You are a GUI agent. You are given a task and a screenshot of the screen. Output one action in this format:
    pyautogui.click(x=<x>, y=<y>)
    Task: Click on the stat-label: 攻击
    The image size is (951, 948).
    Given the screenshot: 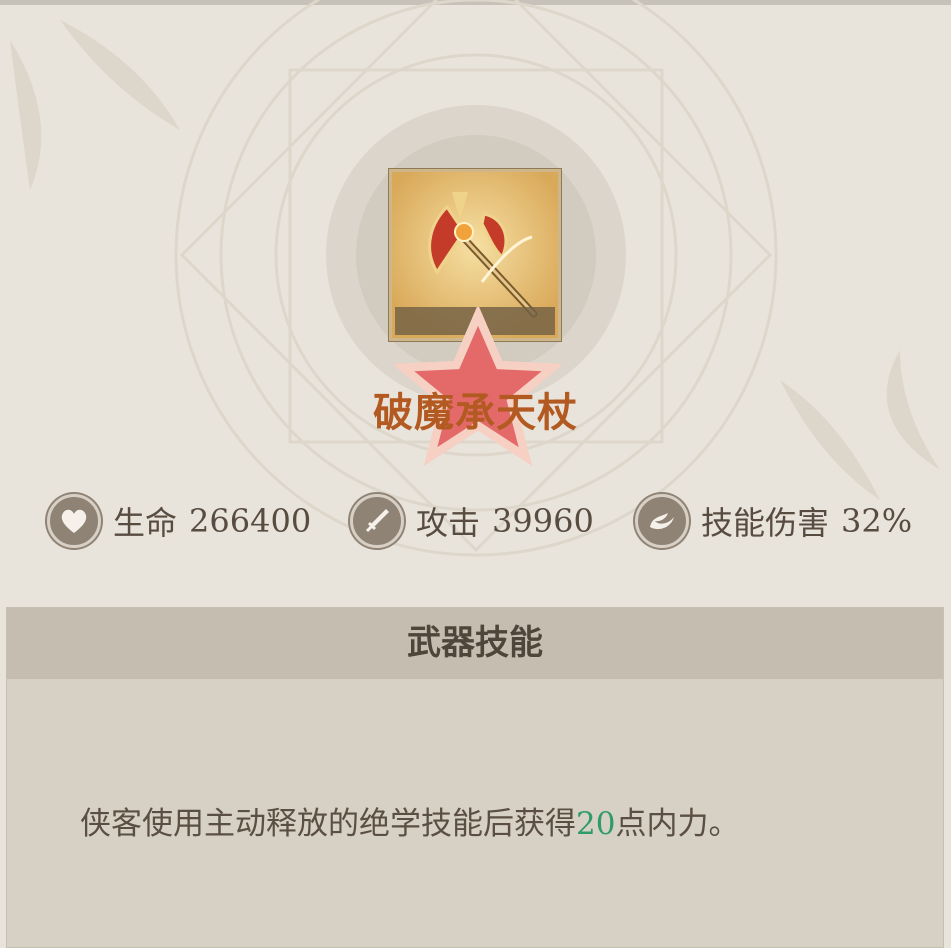 What is the action you would take?
    pyautogui.click(x=448, y=523)
    